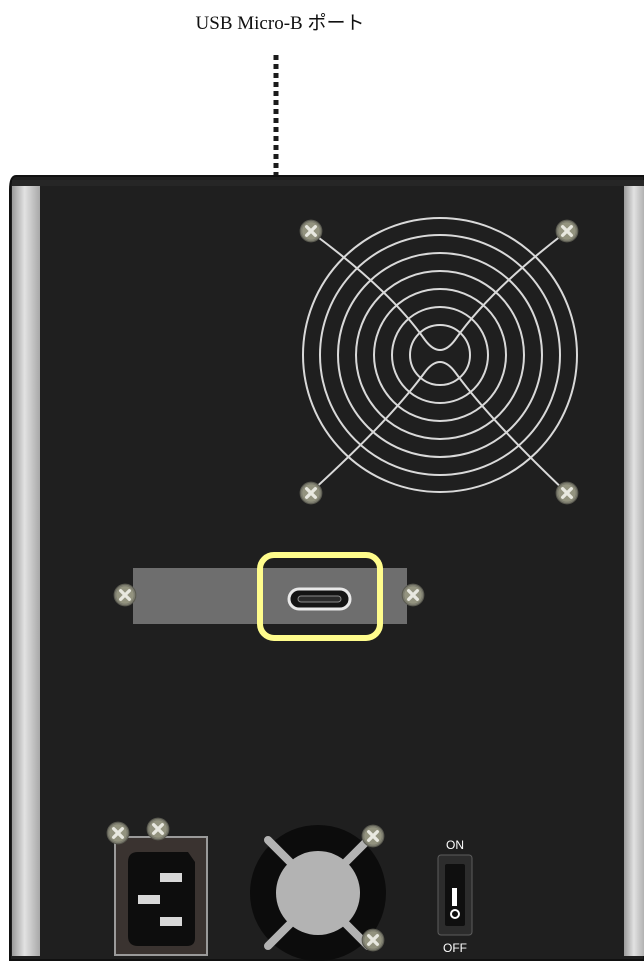  What do you see at coordinates (161, 896) in the screenshot?
I see `power-inlet-icon` at bounding box center [161, 896].